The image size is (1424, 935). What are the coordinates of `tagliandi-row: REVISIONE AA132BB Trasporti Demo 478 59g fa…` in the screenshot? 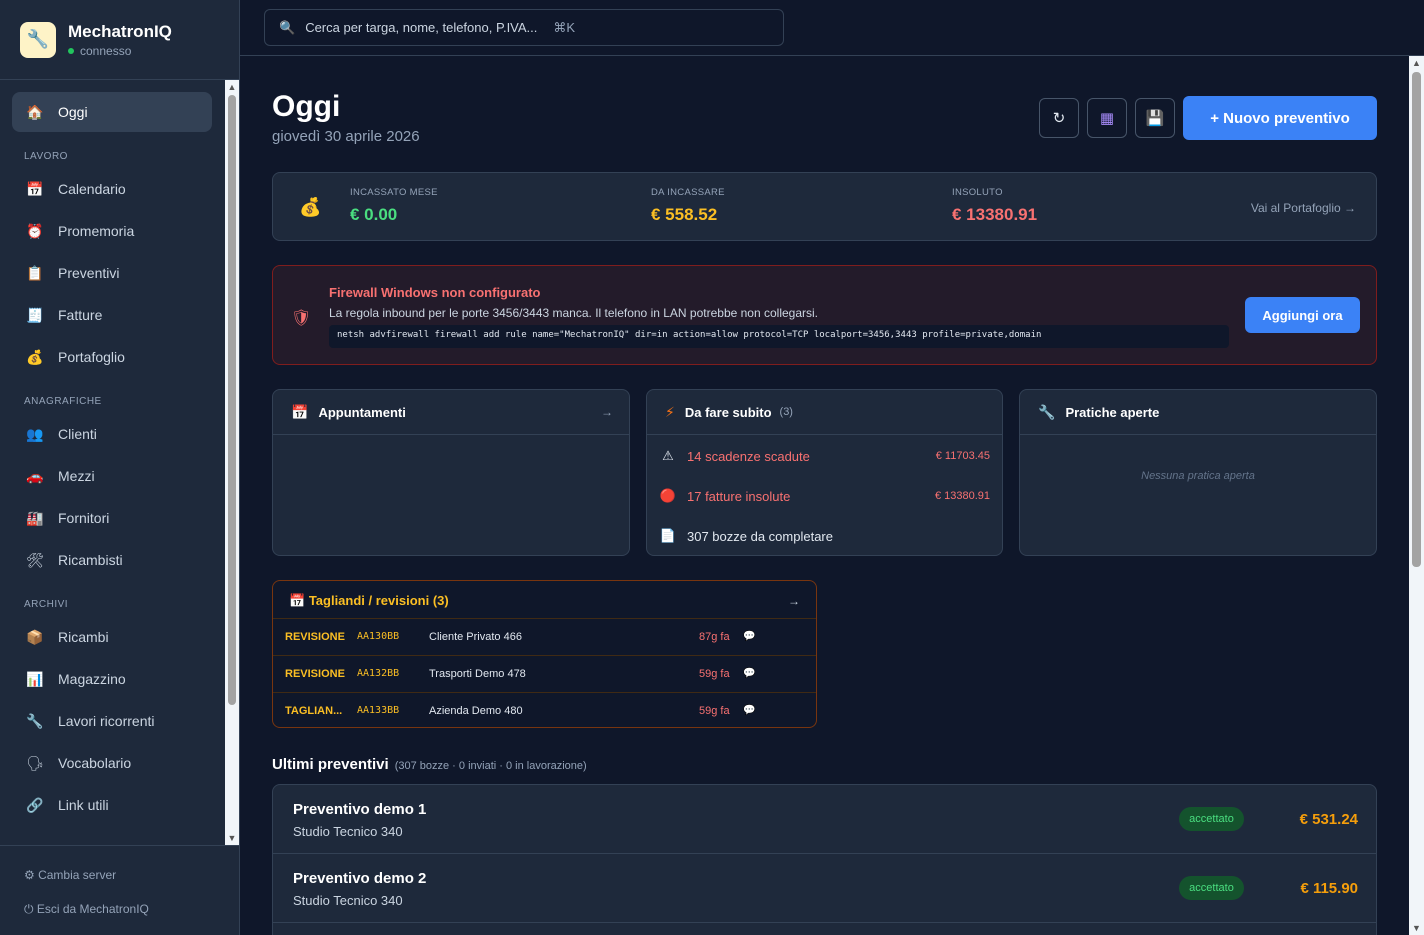 It's located at (544, 673).